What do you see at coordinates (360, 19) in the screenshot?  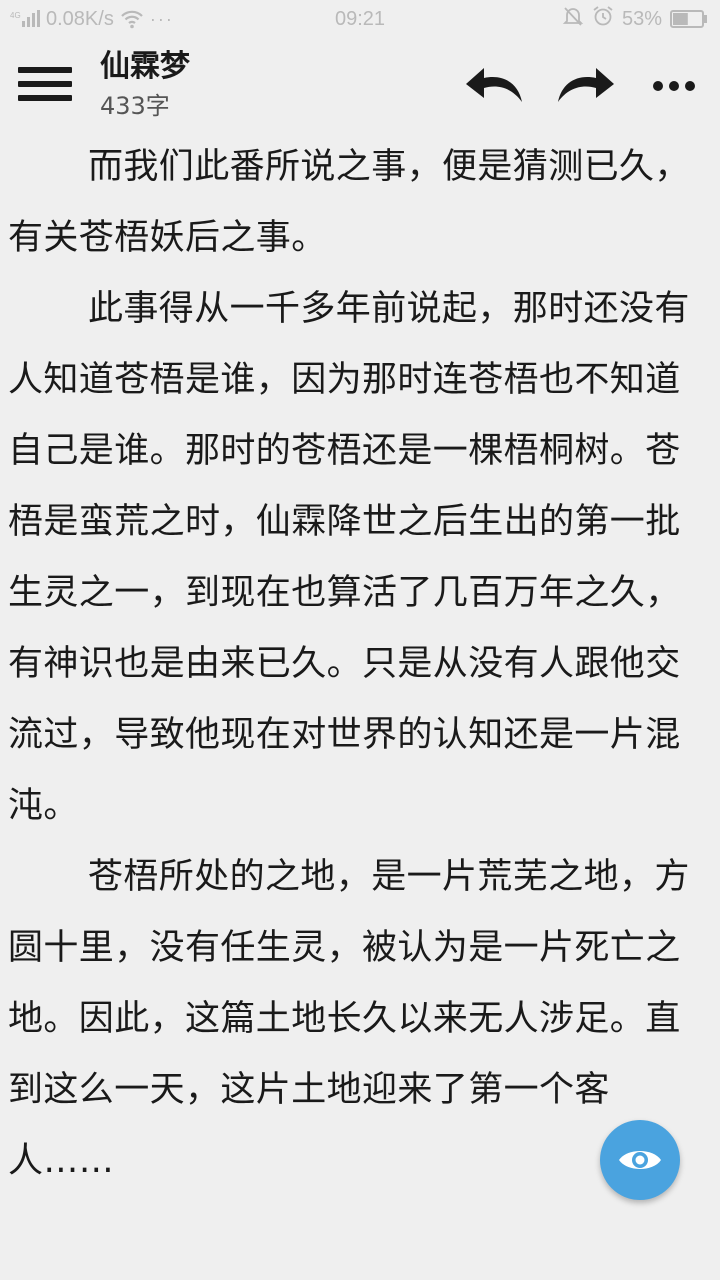 I see `status-bar: 4G 0.08K/s ··· 09:21 53%` at bounding box center [360, 19].